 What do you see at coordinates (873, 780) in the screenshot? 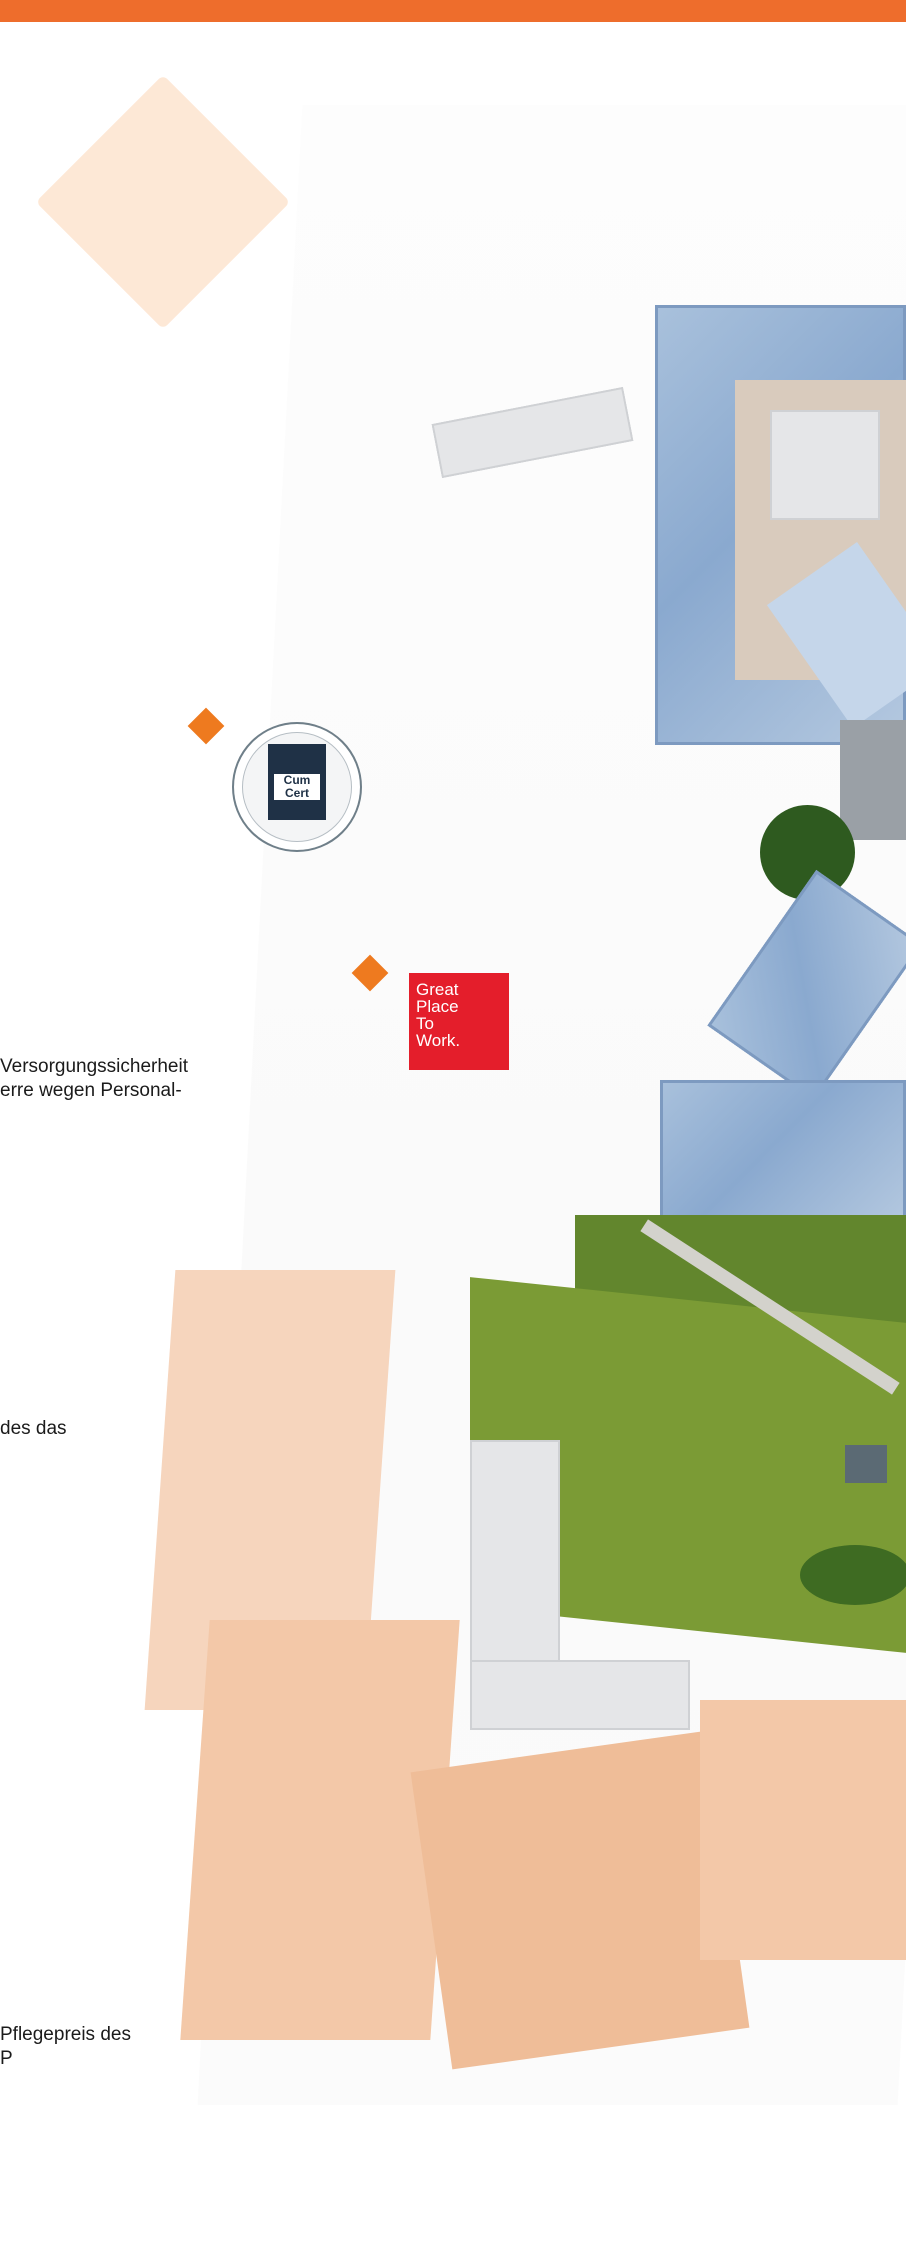
I see `road` at bounding box center [873, 780].